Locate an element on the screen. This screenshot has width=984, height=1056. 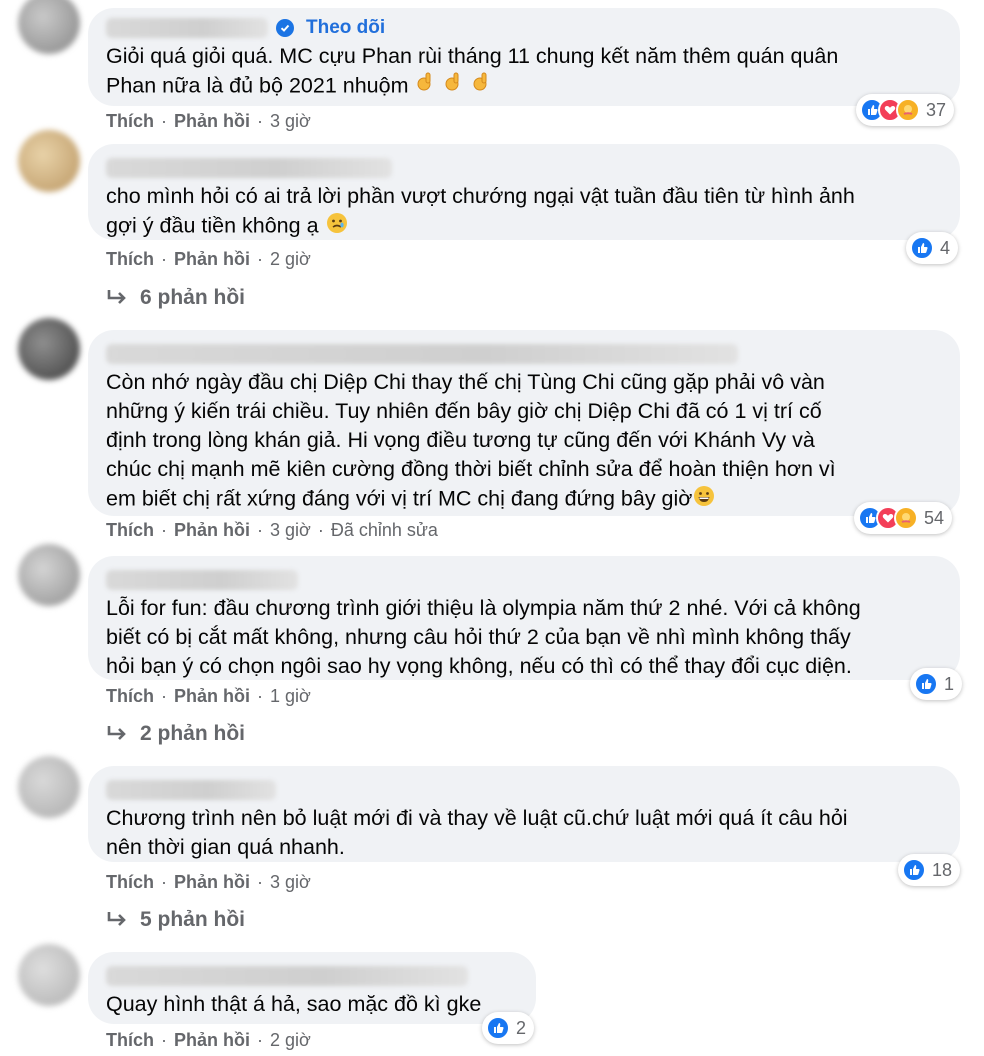
reaction-summary: 18 is located at coordinates (929, 870).